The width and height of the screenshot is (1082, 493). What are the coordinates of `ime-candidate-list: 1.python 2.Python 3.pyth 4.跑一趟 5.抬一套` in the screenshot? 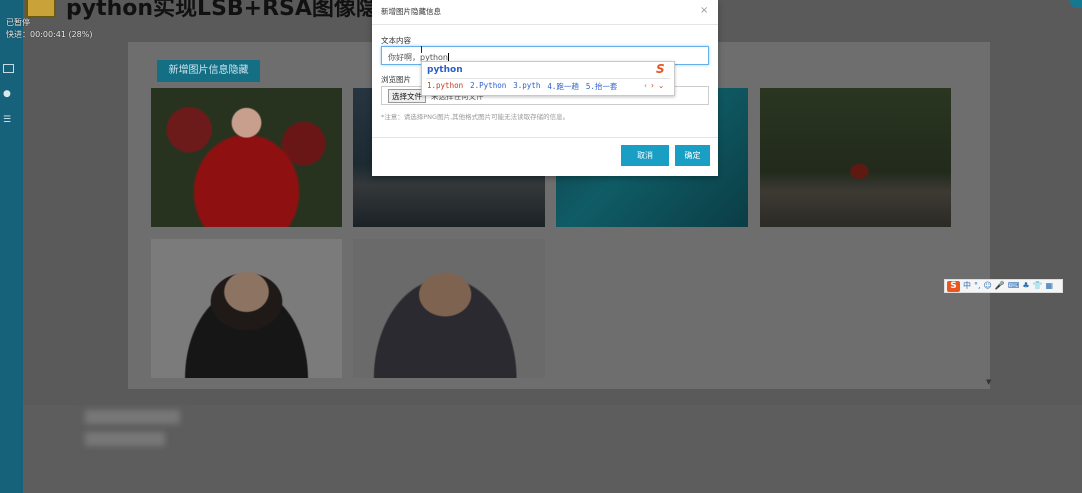 It's located at (522, 86).